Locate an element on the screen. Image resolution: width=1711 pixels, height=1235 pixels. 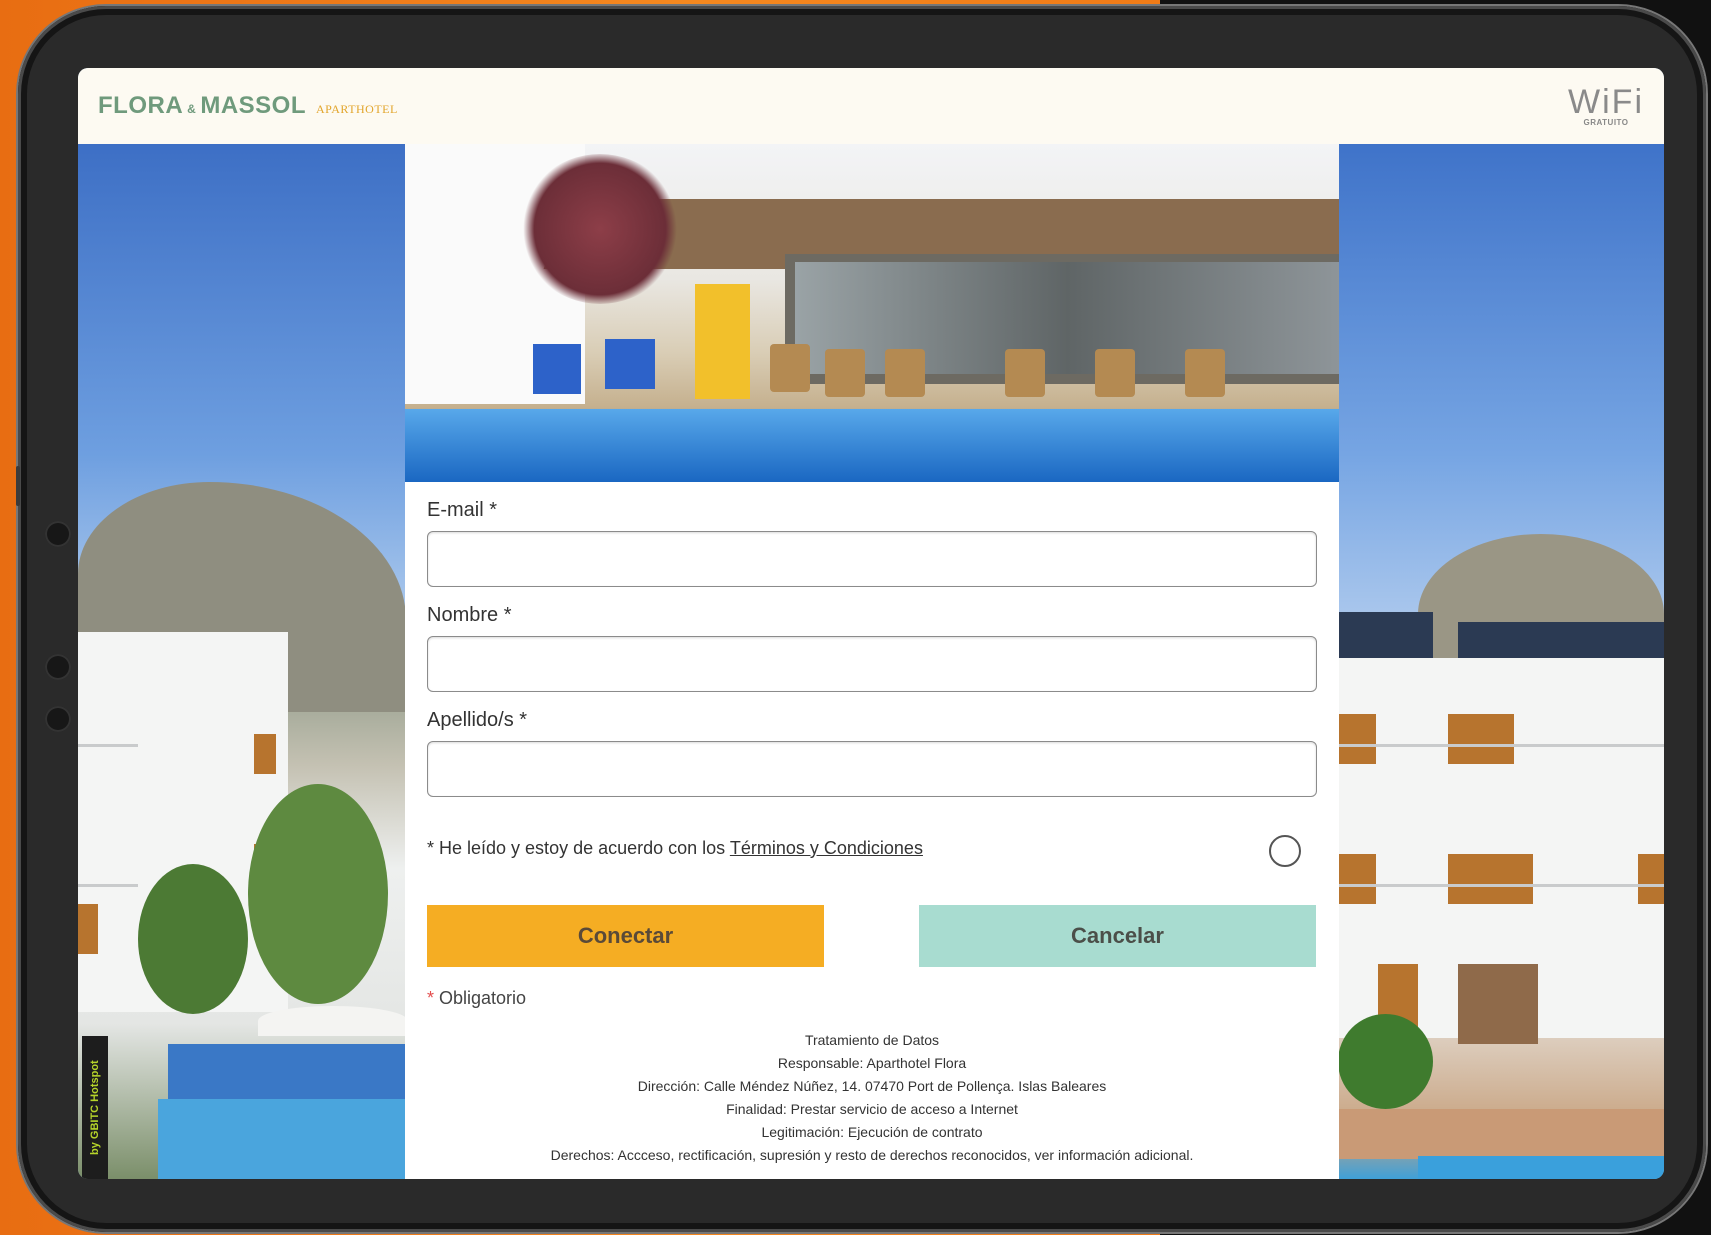
nombre-label: Nombre * is located at coordinates (469, 615).